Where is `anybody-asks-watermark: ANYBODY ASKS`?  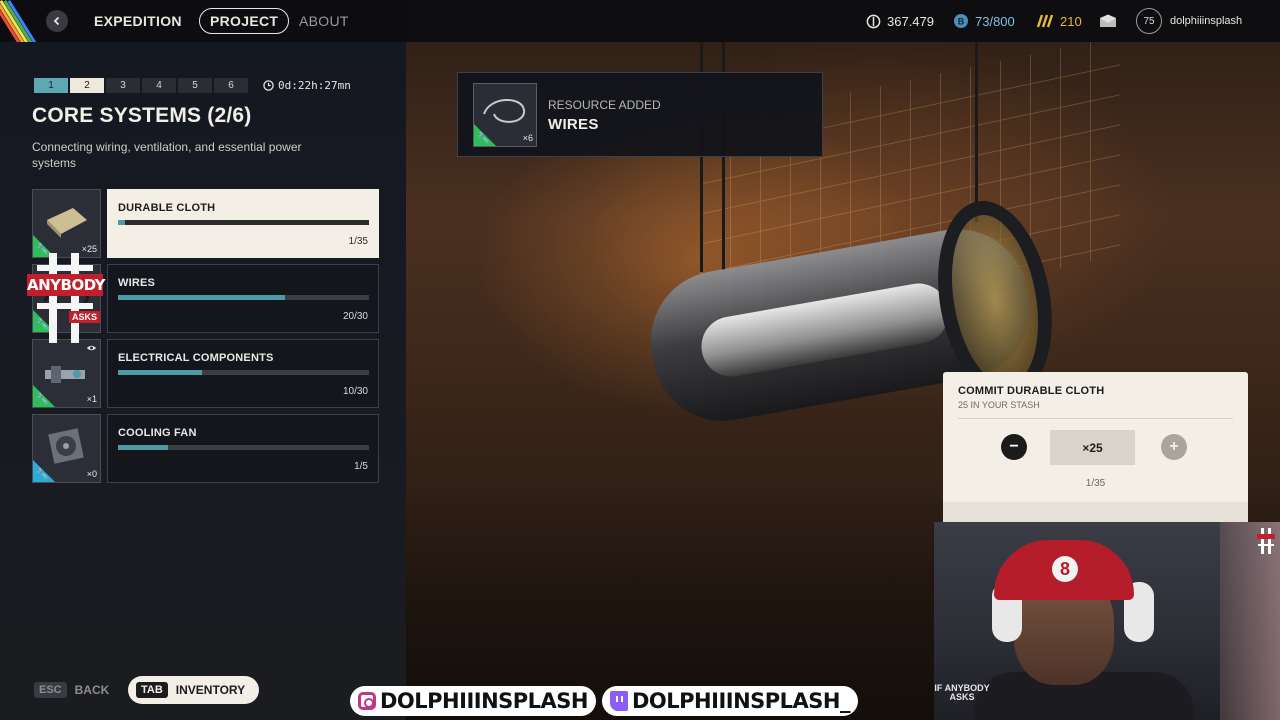
anybody-asks-watermark: ANYBODY ASKS is located at coordinates (66, 298).